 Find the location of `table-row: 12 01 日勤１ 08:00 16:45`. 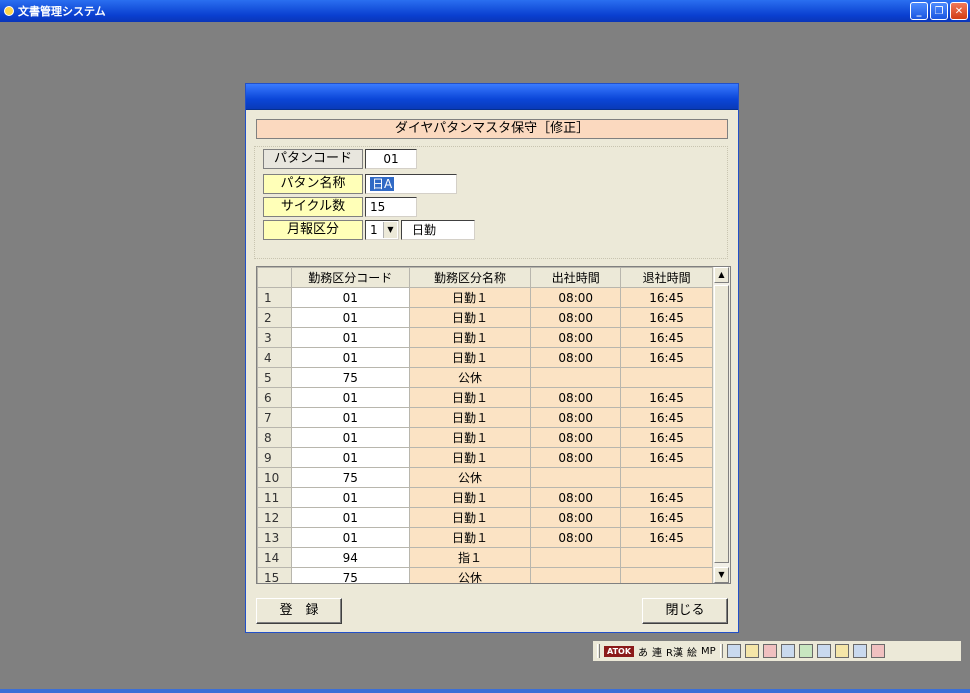

table-row: 12 01 日勤１ 08:00 16:45 is located at coordinates (485, 517).